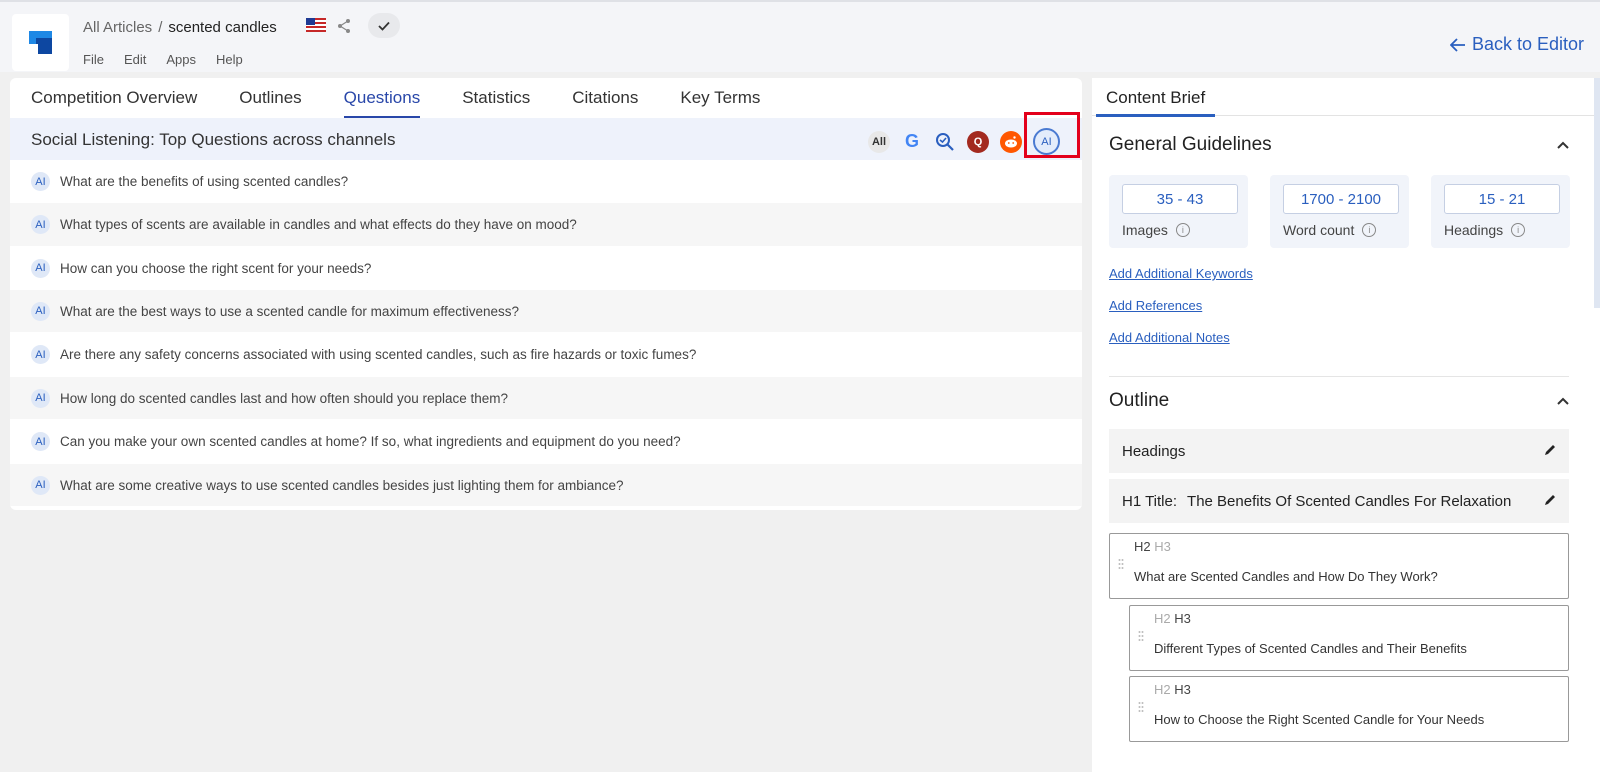 The height and width of the screenshot is (772, 1600). I want to click on share-icon, so click(344, 26).